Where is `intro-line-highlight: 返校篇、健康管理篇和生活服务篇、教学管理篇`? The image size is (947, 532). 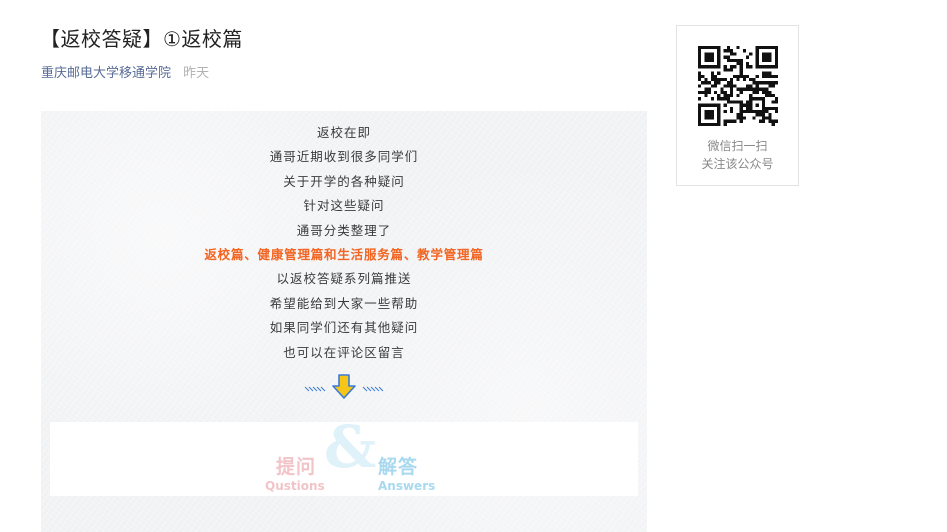
intro-line-highlight: 返校篇、健康管理篇和生活服务篇、教学管理篇 is located at coordinates (344, 255).